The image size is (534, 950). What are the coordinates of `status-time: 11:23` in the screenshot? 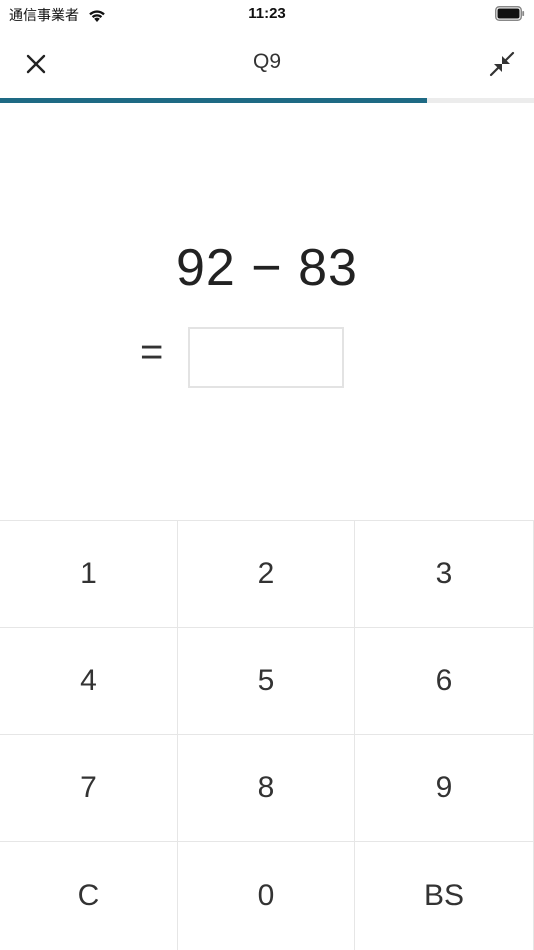 It's located at (267, 13).